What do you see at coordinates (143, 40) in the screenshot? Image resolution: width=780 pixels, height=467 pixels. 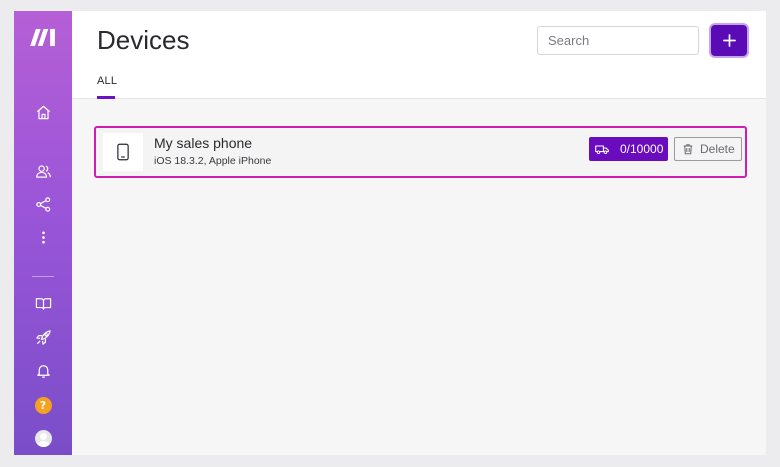 I see `page-title: Devices` at bounding box center [143, 40].